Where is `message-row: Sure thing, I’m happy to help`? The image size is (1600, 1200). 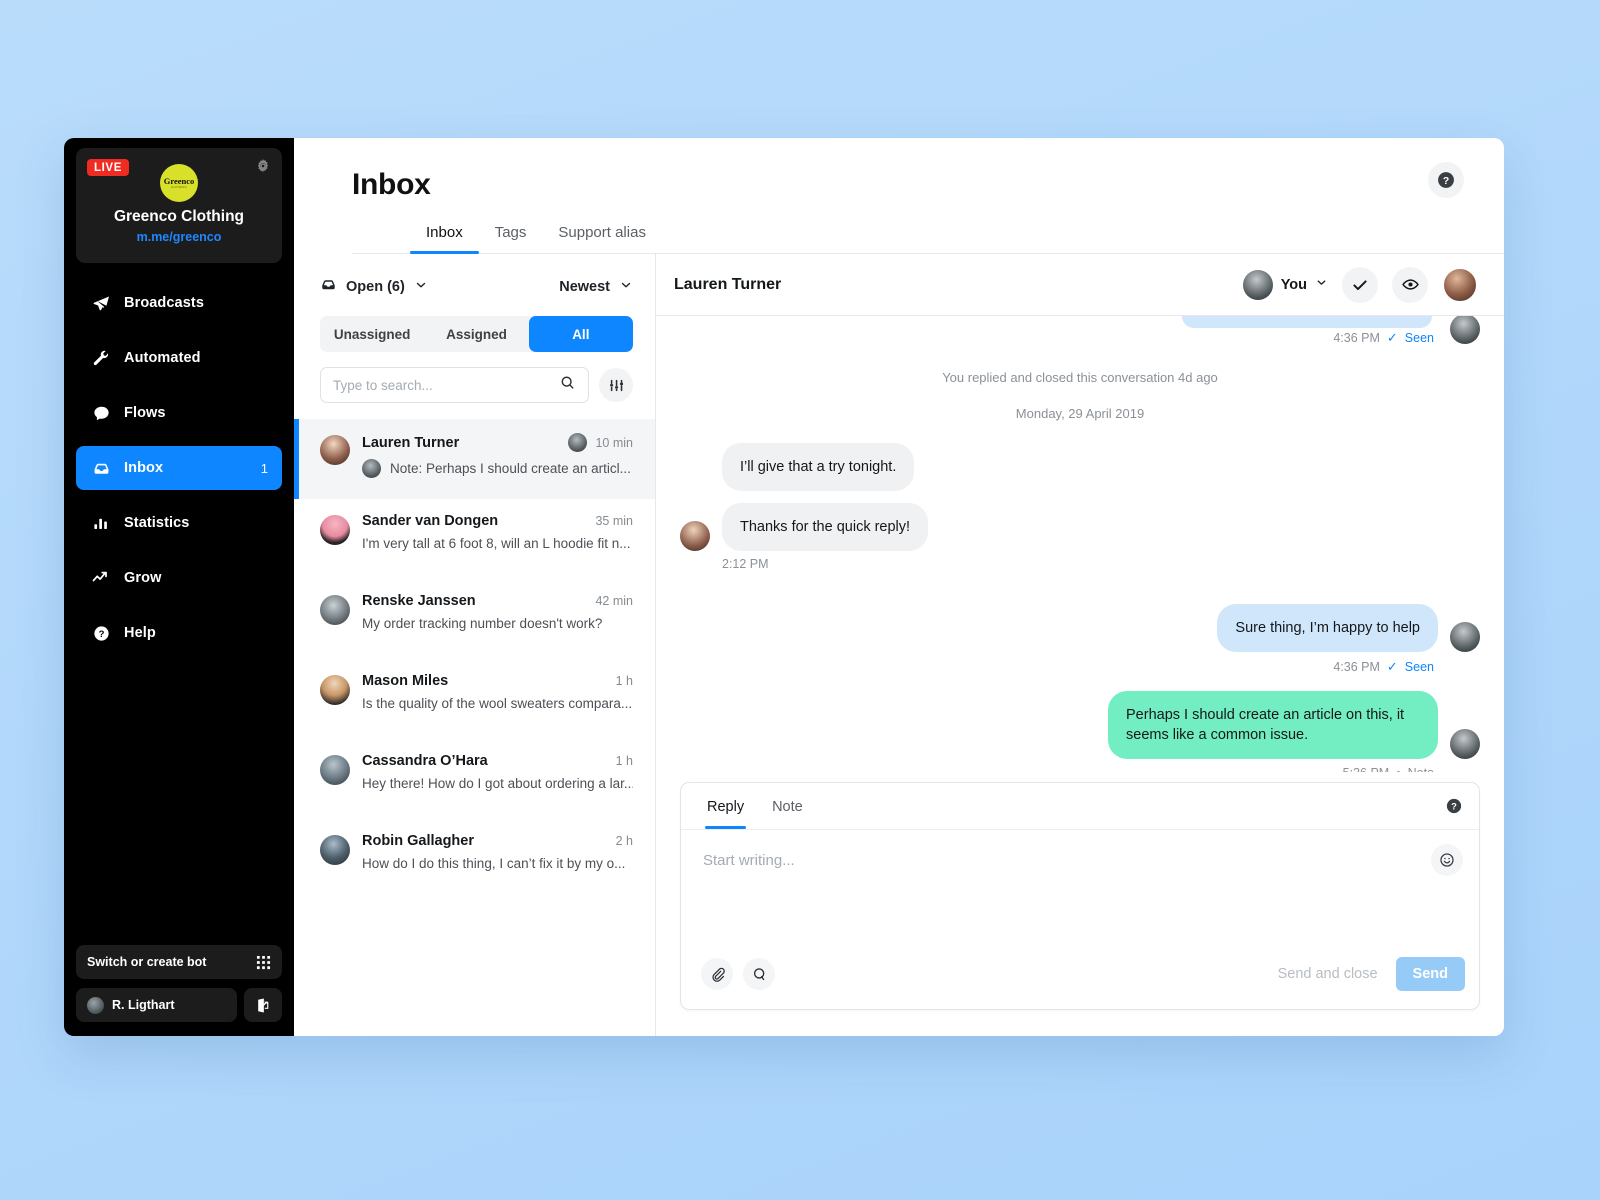
message-row: Sure thing, I’m happy to help is located at coordinates (1080, 628).